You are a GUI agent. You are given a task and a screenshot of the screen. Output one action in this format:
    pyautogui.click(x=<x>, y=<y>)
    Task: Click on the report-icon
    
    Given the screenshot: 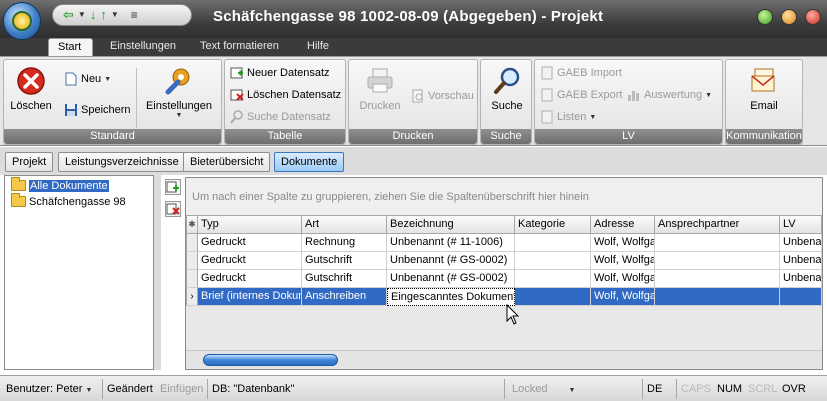 What is the action you would take?
    pyautogui.click(x=633, y=96)
    